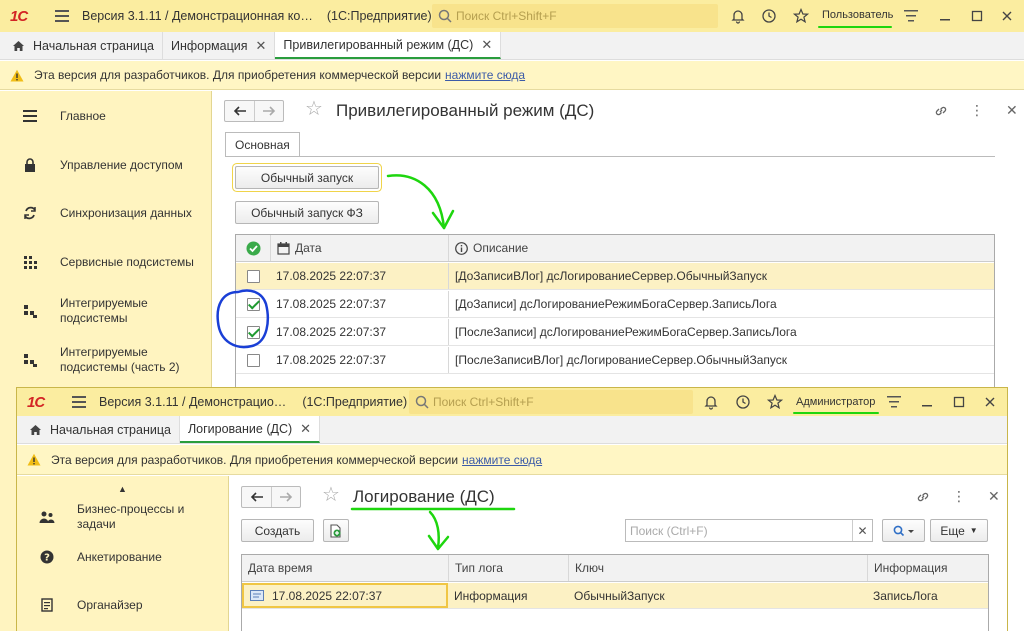  Describe the element at coordinates (122, 489) in the screenshot. I see `scroll-up-icon: ▲` at that location.